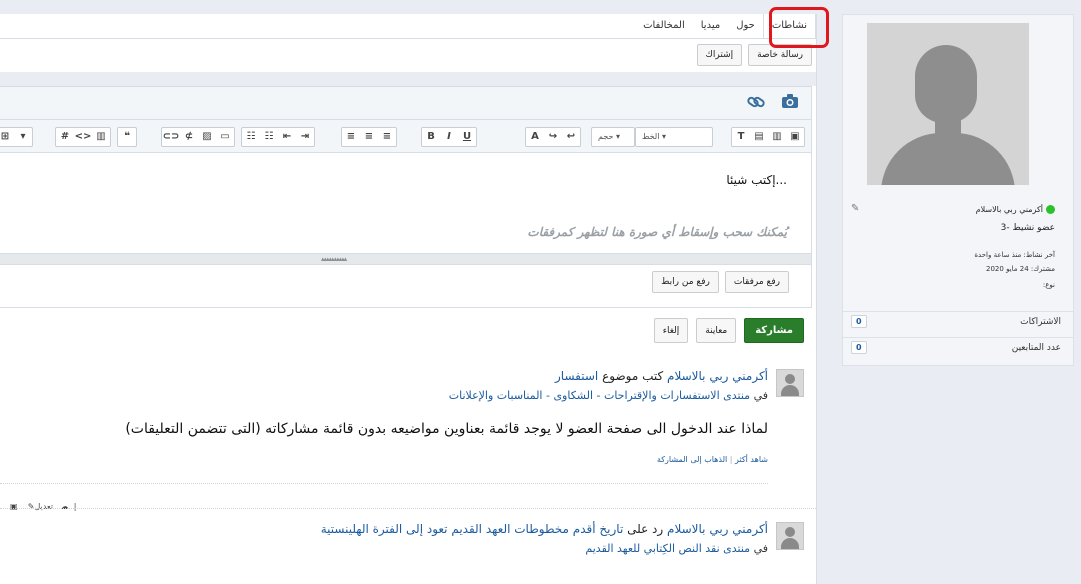 This screenshot has width=1081, height=584. I want to click on activity-header: أكرمني ربي بالاسلام كتب موضوع استفسار, so click(661, 376).